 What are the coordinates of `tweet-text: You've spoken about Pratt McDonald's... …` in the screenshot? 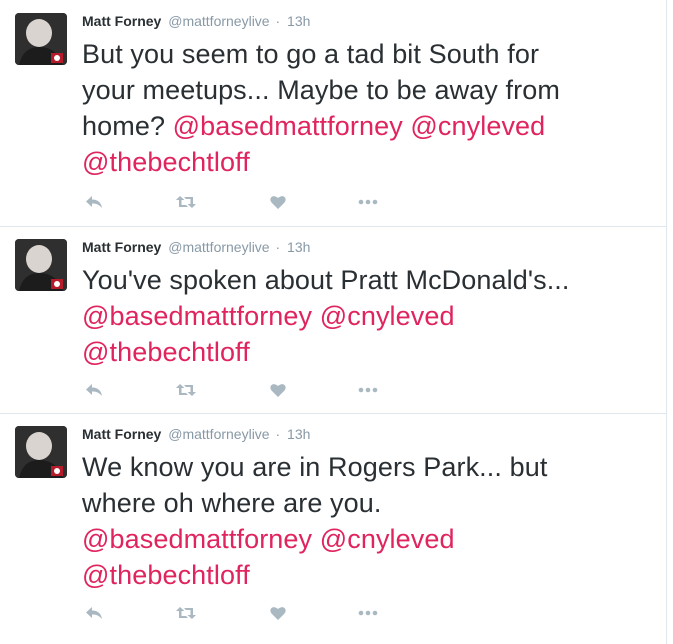 It's located at (367, 316).